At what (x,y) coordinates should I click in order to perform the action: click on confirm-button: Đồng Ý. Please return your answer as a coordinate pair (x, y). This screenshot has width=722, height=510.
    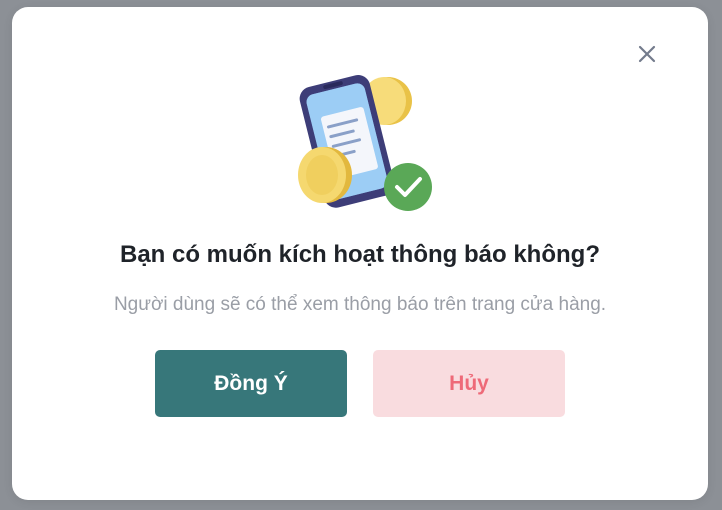
    Looking at the image, I should click on (251, 383).